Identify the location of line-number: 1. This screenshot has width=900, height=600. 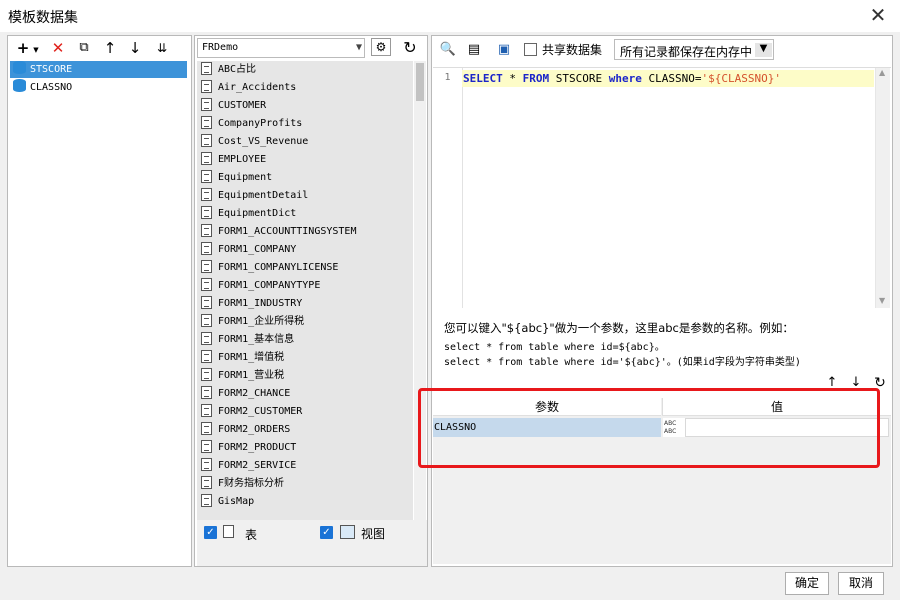
(447, 77).